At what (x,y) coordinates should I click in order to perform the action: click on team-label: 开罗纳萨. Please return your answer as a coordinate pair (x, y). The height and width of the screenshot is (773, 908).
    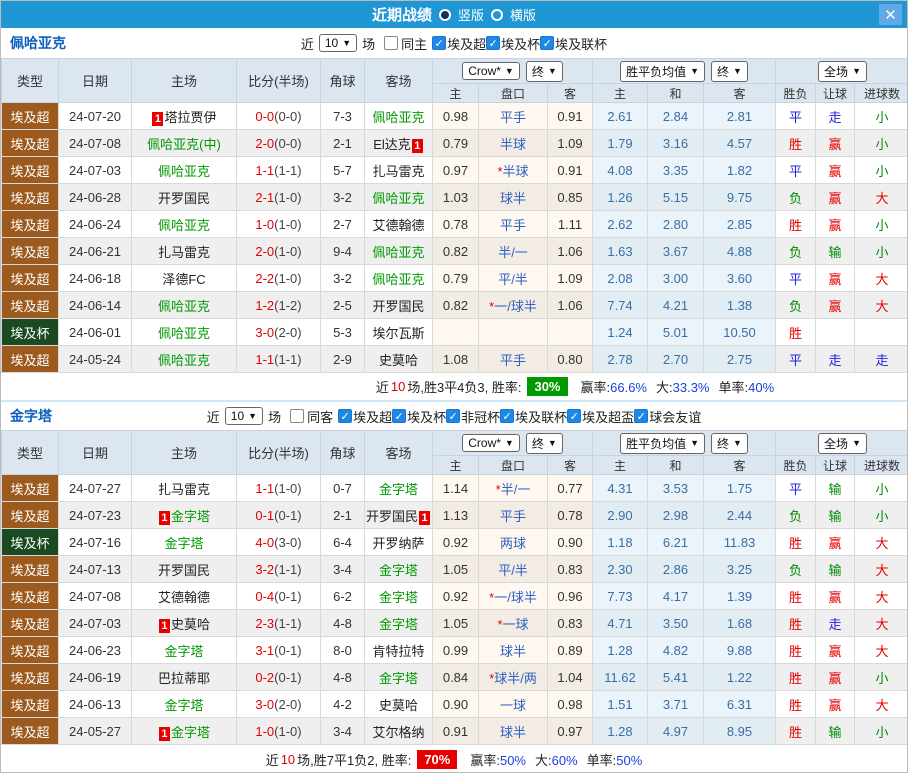
    Looking at the image, I should click on (398, 543).